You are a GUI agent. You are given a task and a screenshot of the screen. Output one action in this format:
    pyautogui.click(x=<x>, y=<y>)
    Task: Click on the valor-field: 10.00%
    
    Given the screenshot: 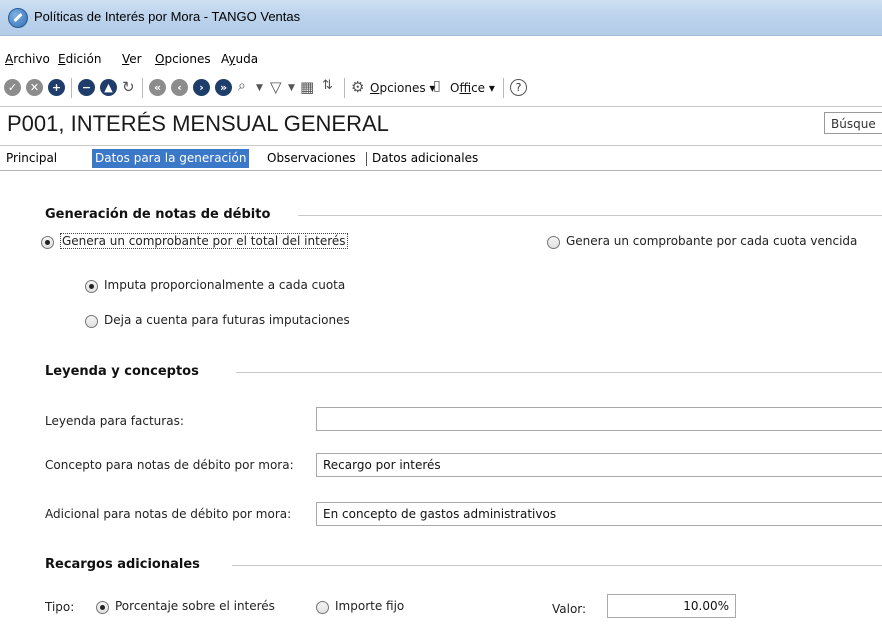 What is the action you would take?
    pyautogui.click(x=671, y=606)
    